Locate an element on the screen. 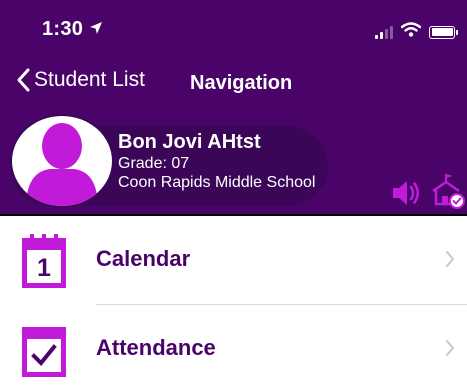  page-title: Navigation is located at coordinates (241, 83).